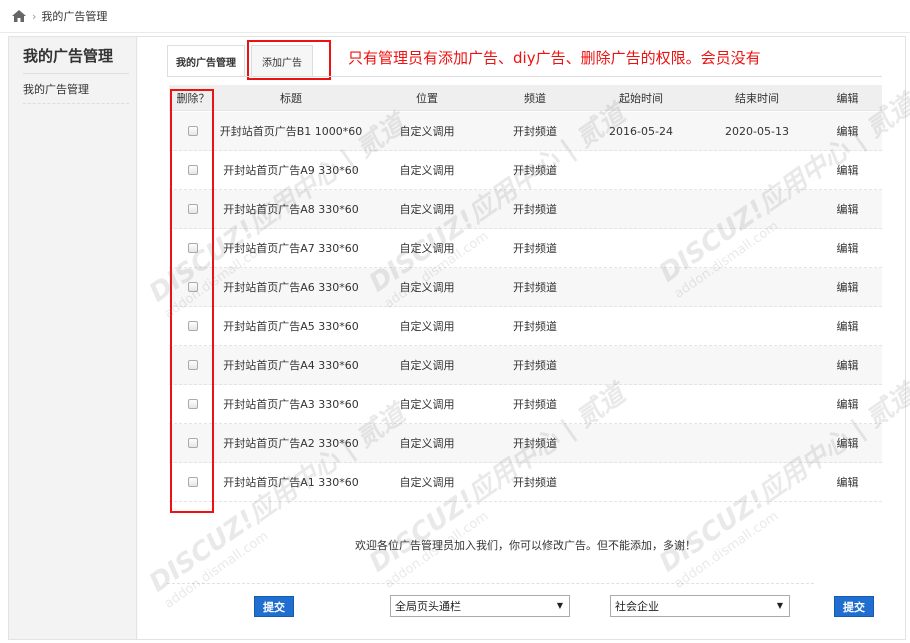  Describe the element at coordinates (535, 98) in the screenshot. I see `column-header-channel: 频道` at that location.